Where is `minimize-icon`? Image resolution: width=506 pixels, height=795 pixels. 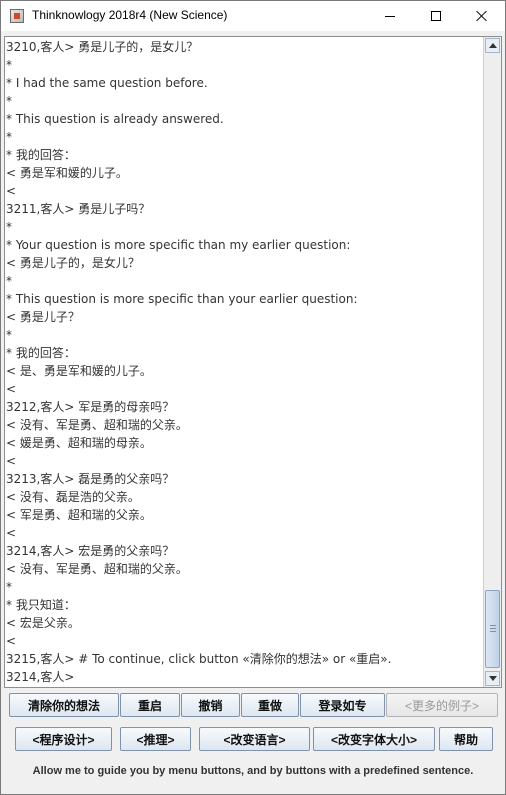
minimize-icon is located at coordinates (390, 16).